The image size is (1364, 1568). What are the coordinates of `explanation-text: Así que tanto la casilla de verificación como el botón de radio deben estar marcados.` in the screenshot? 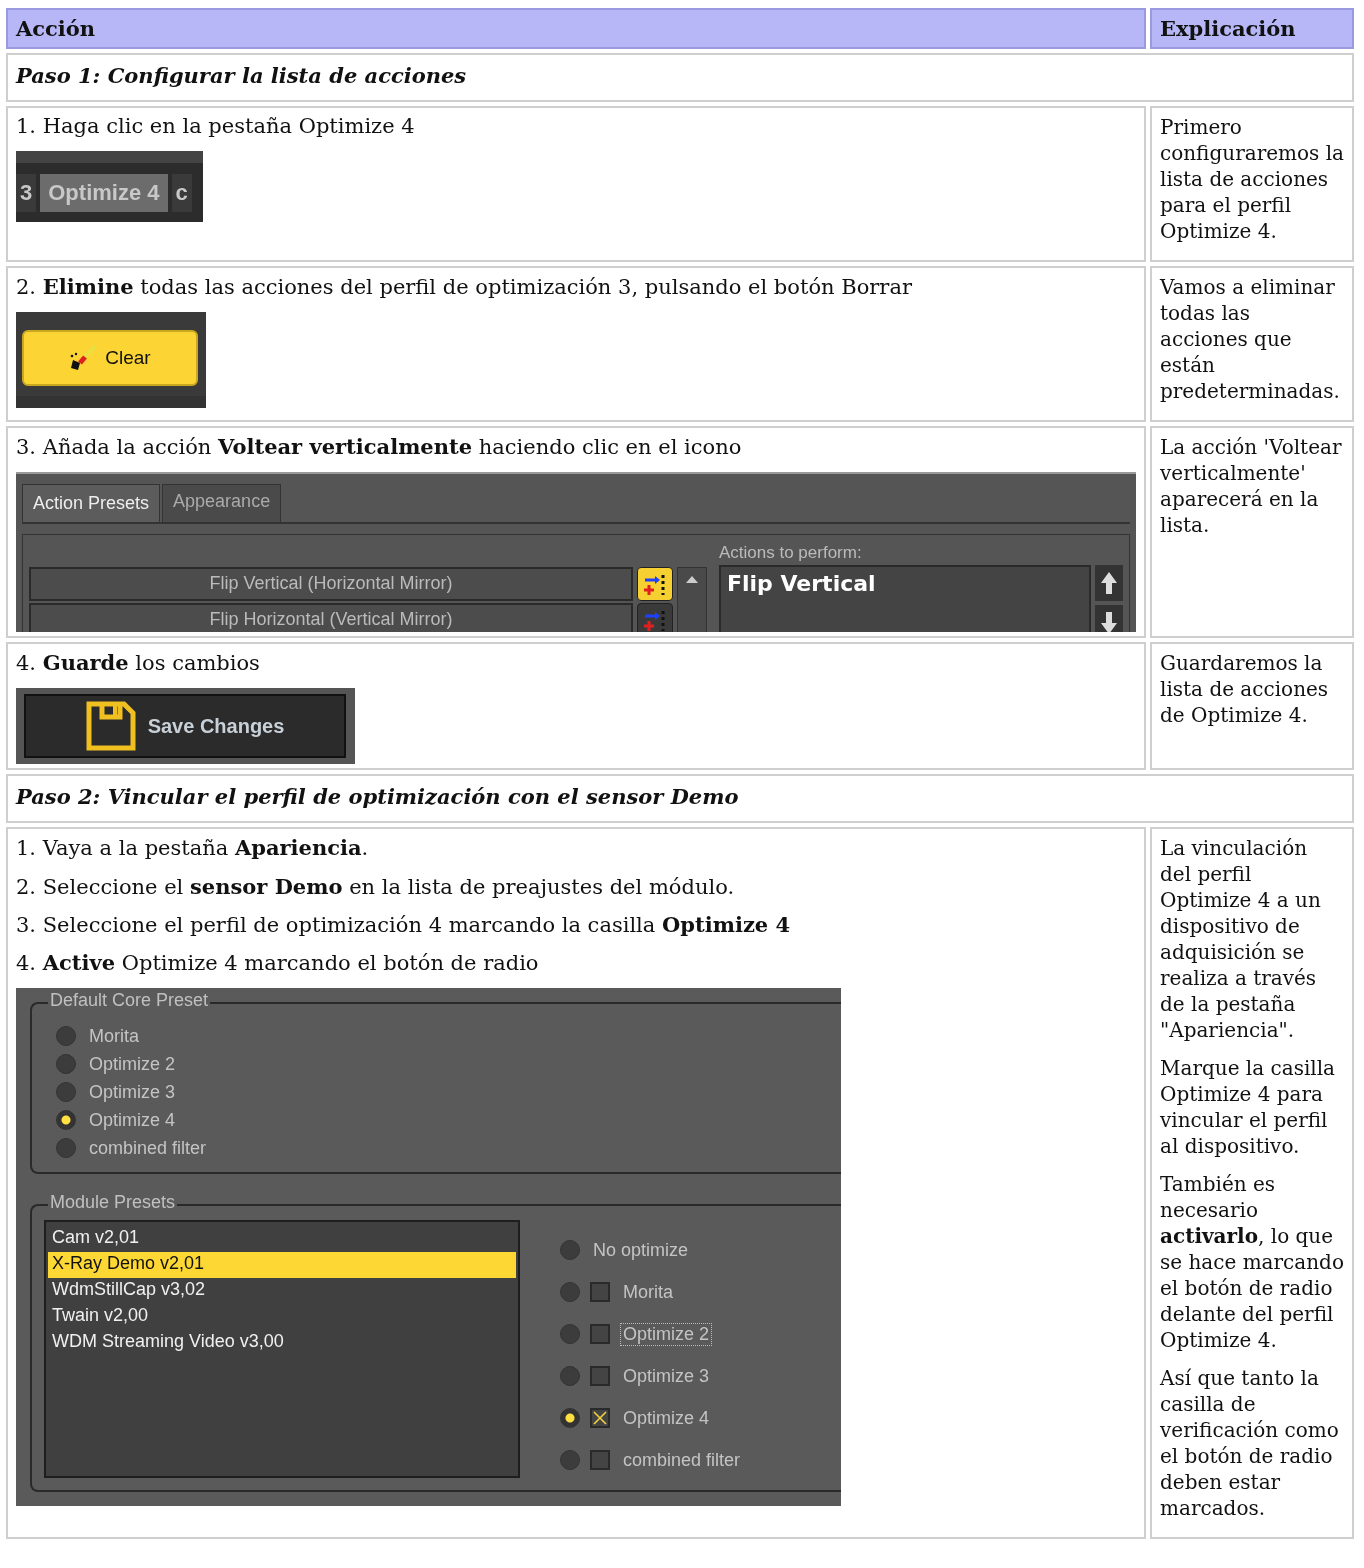 It's located at (1250, 1443).